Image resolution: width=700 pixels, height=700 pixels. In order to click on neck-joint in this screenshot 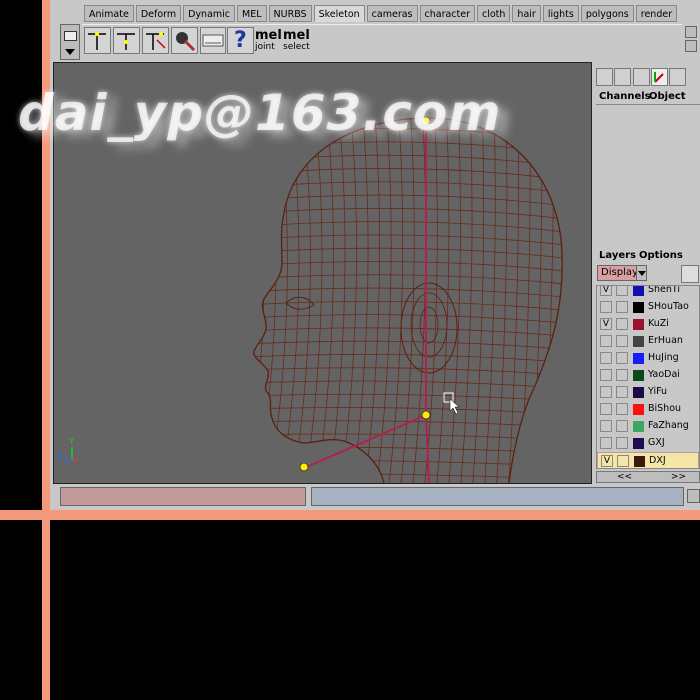, I will do `click(426, 415)`.